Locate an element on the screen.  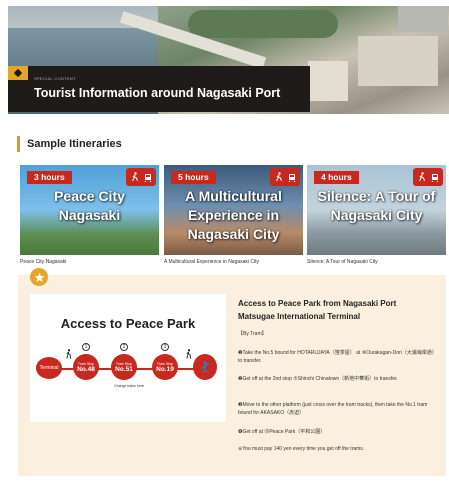
step-marker: 3 is located at coordinates (165, 347).